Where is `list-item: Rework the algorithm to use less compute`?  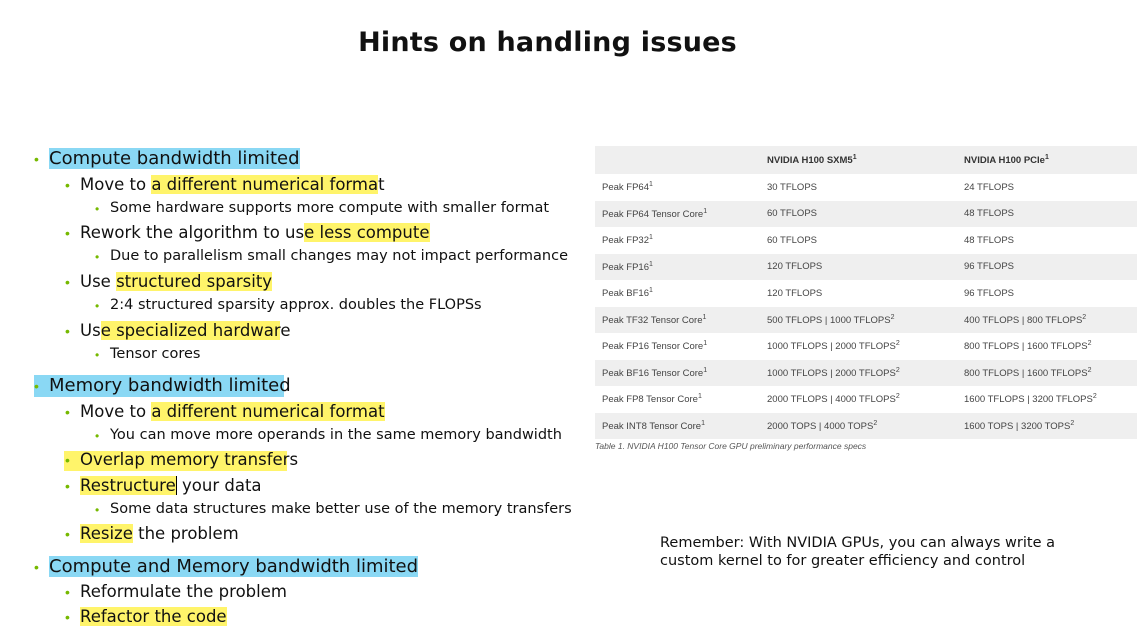
list-item: Rework the algorithm to use less compute is located at coordinates (255, 232).